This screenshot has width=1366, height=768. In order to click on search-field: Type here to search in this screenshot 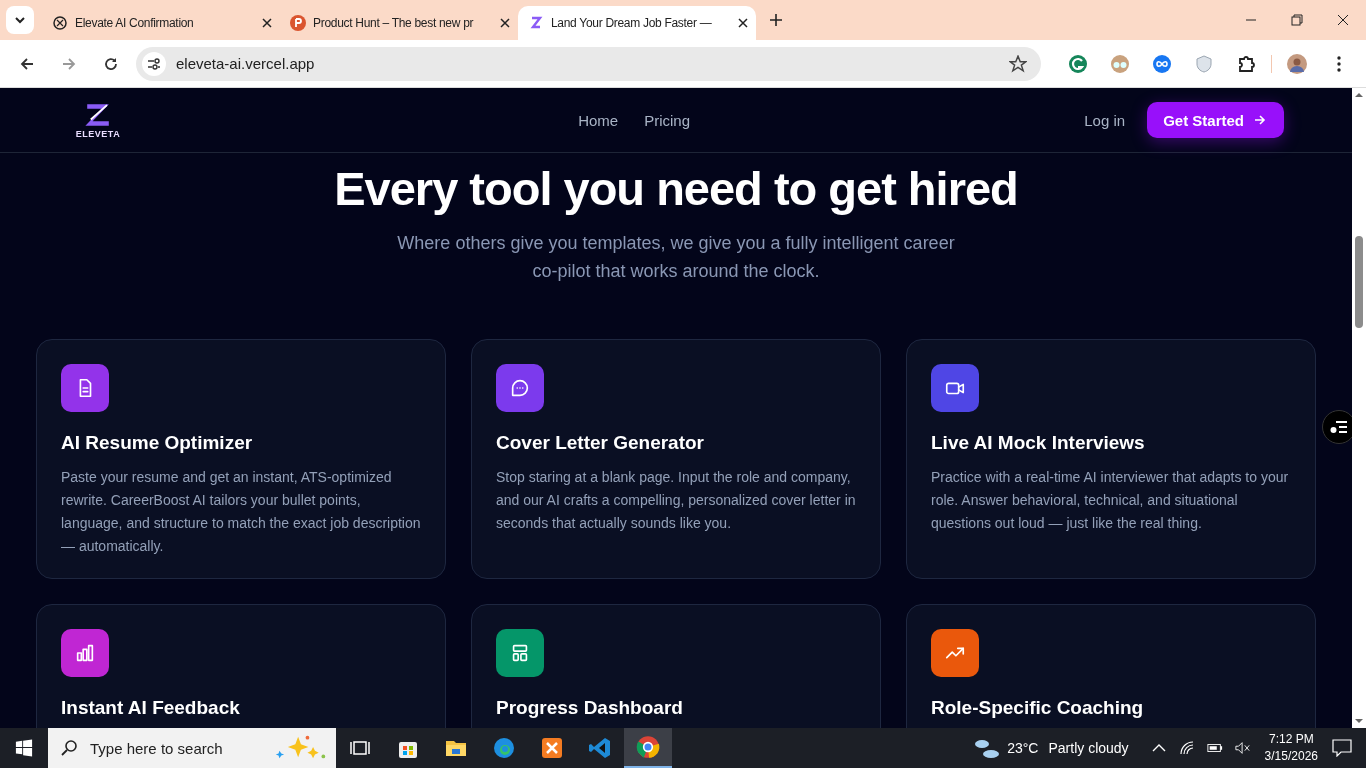, I will do `click(175, 748)`.